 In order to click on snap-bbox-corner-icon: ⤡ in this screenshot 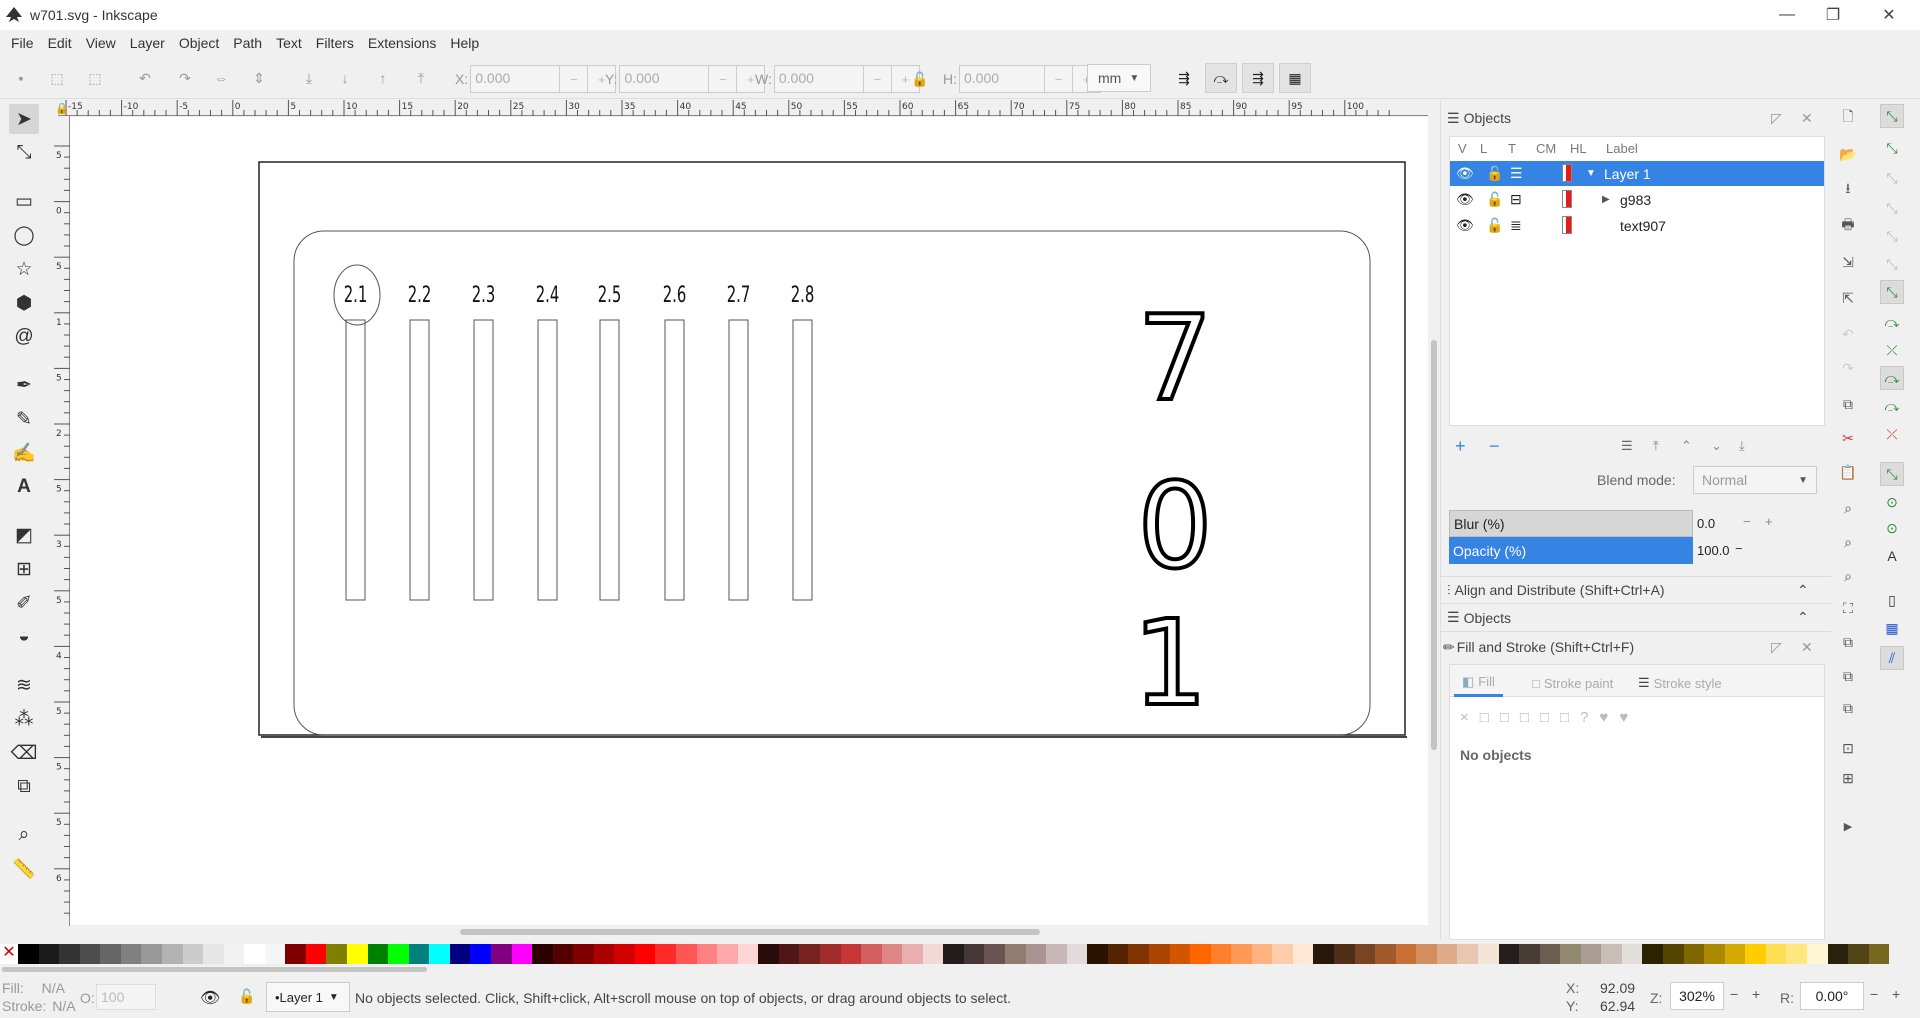, I will do `click(1892, 208)`.